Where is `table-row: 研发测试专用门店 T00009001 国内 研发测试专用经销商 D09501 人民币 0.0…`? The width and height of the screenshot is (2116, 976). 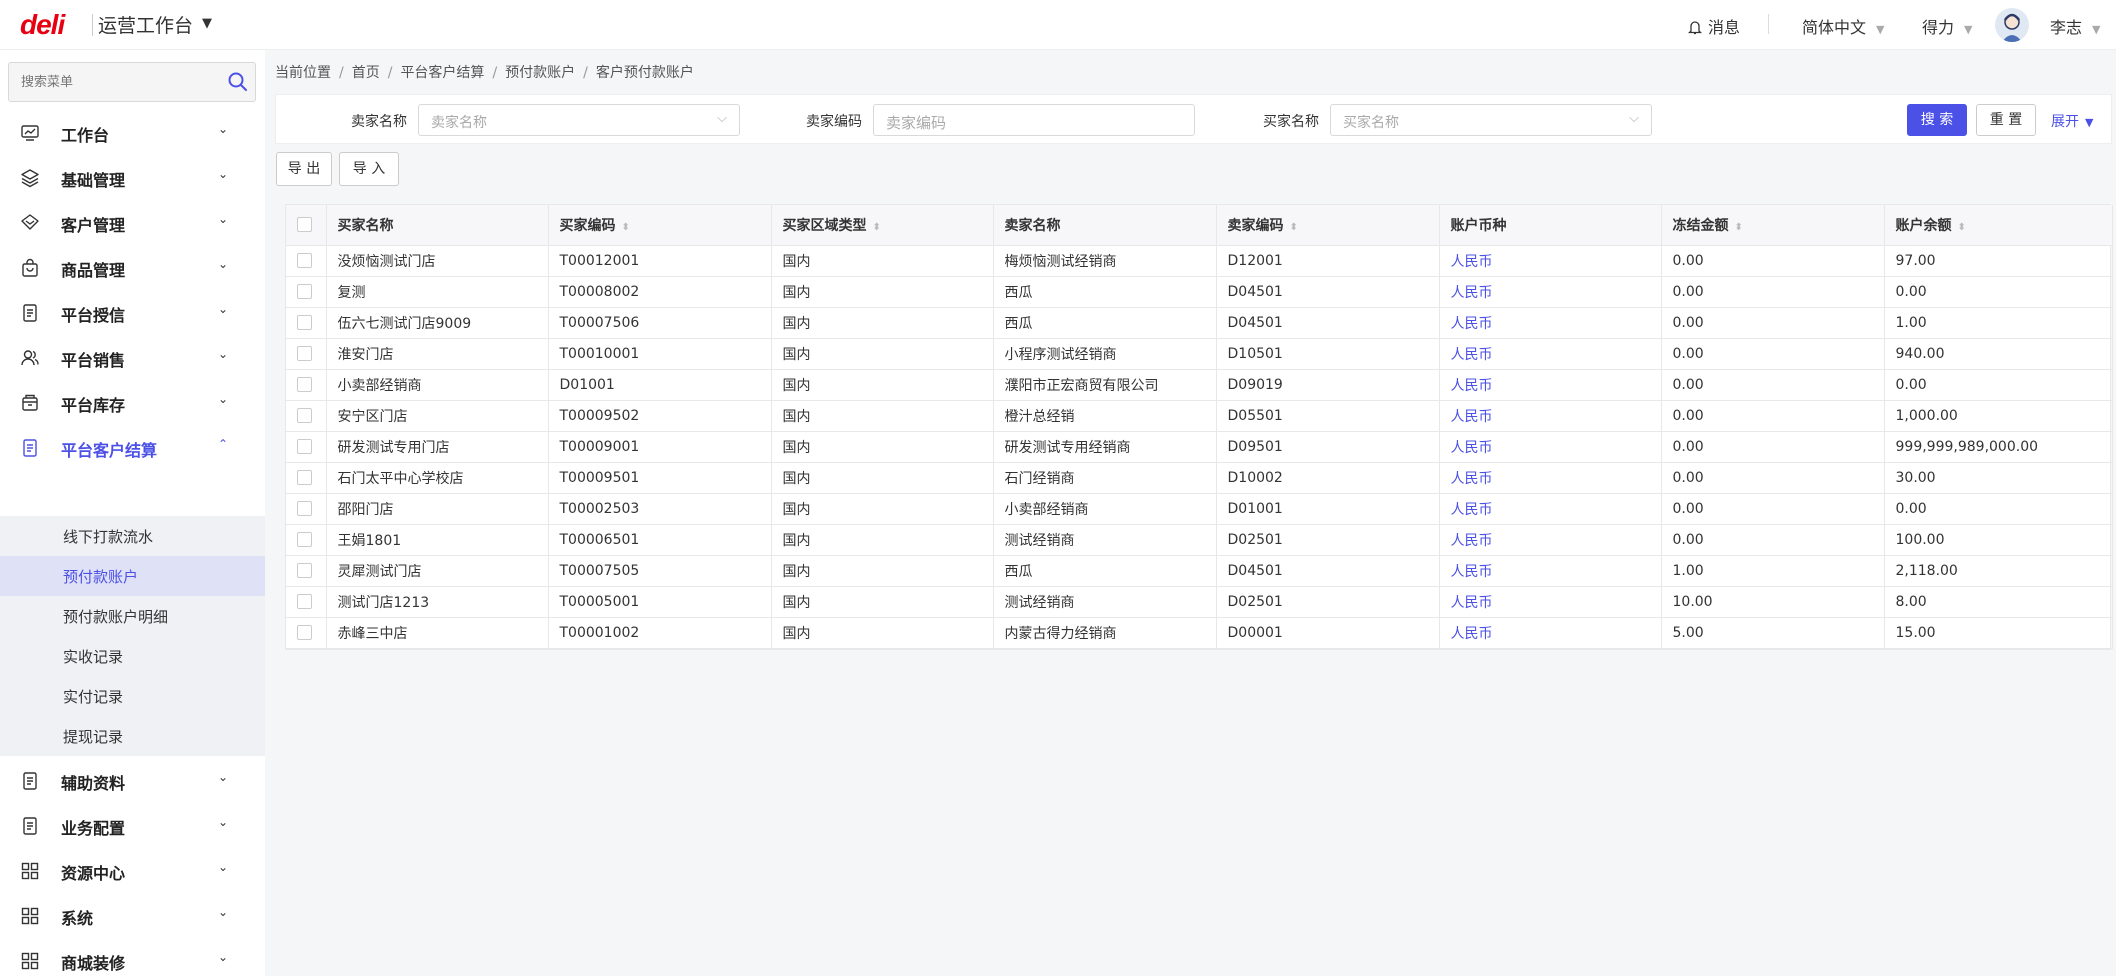 table-row: 研发测试专用门店 T00009001 国内 研发测试专用经销商 D09501 人民币 0.0… is located at coordinates (1199, 447).